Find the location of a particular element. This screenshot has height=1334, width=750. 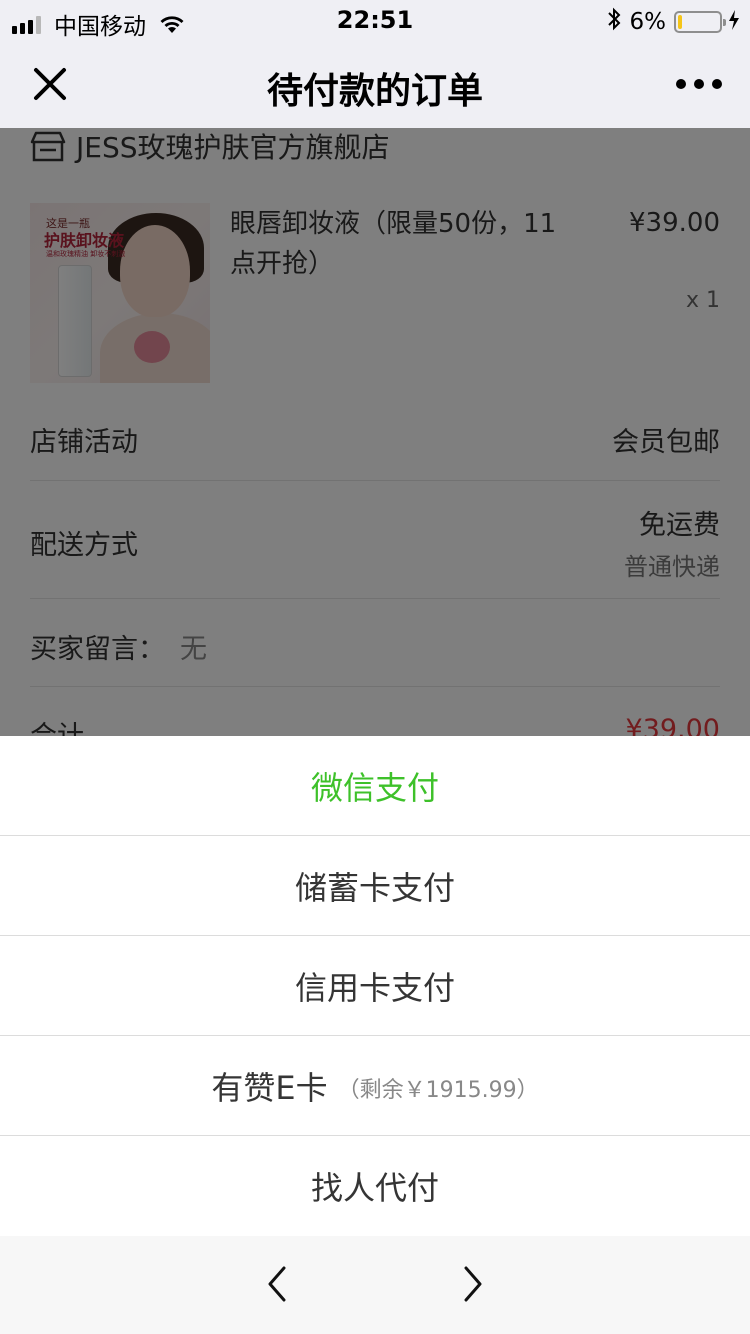

status-bar: 中国移动 22:51 6% is located at coordinates (375, 20).